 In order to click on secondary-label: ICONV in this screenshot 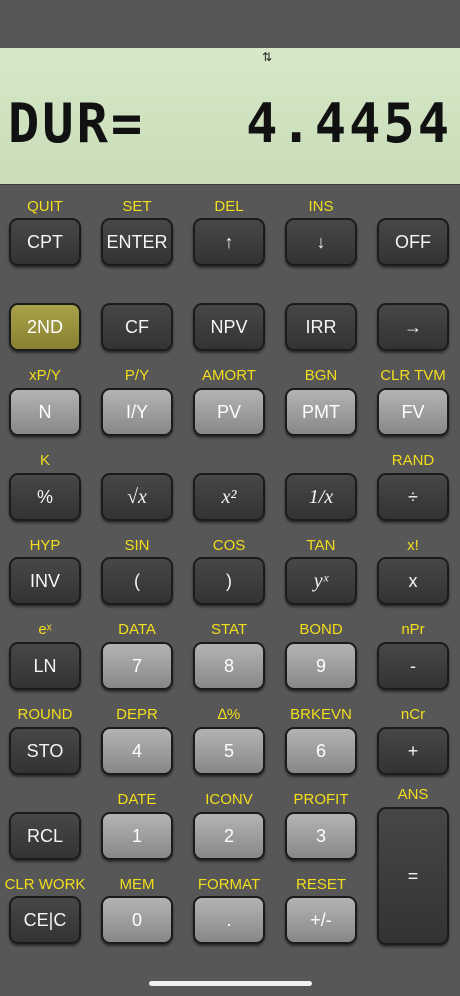, I will do `click(229, 799)`.